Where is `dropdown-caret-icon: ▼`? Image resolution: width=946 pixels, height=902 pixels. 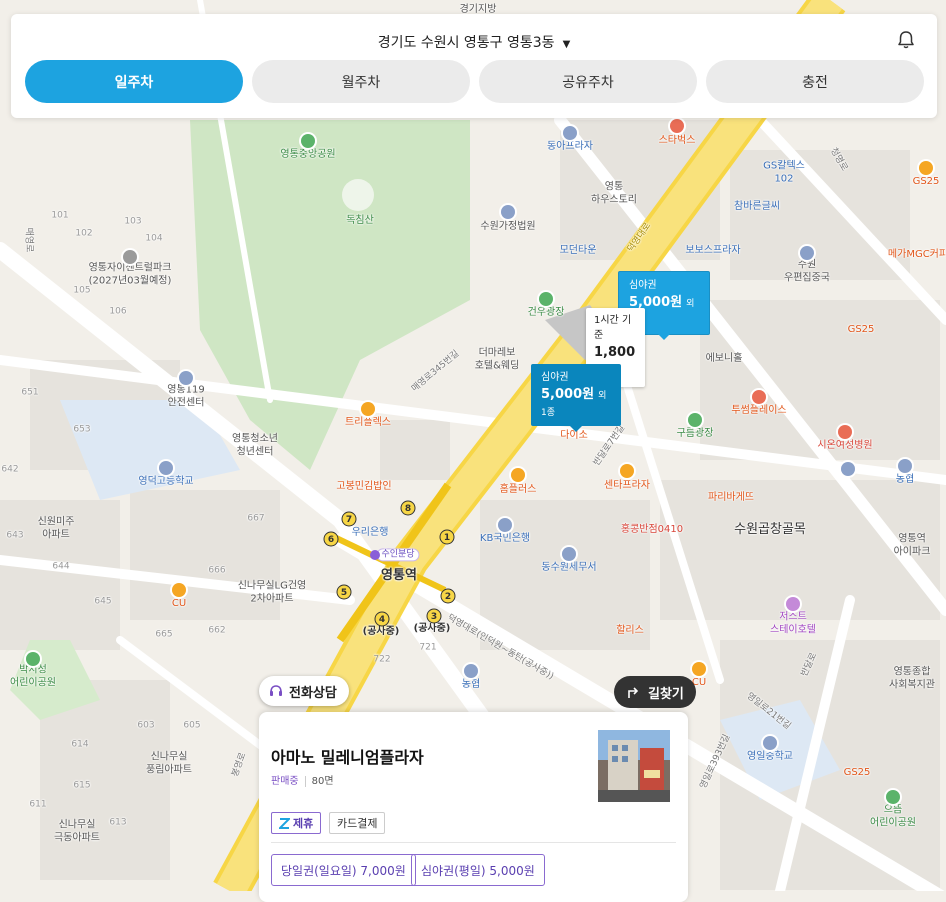 dropdown-caret-icon: ▼ is located at coordinates (566, 44).